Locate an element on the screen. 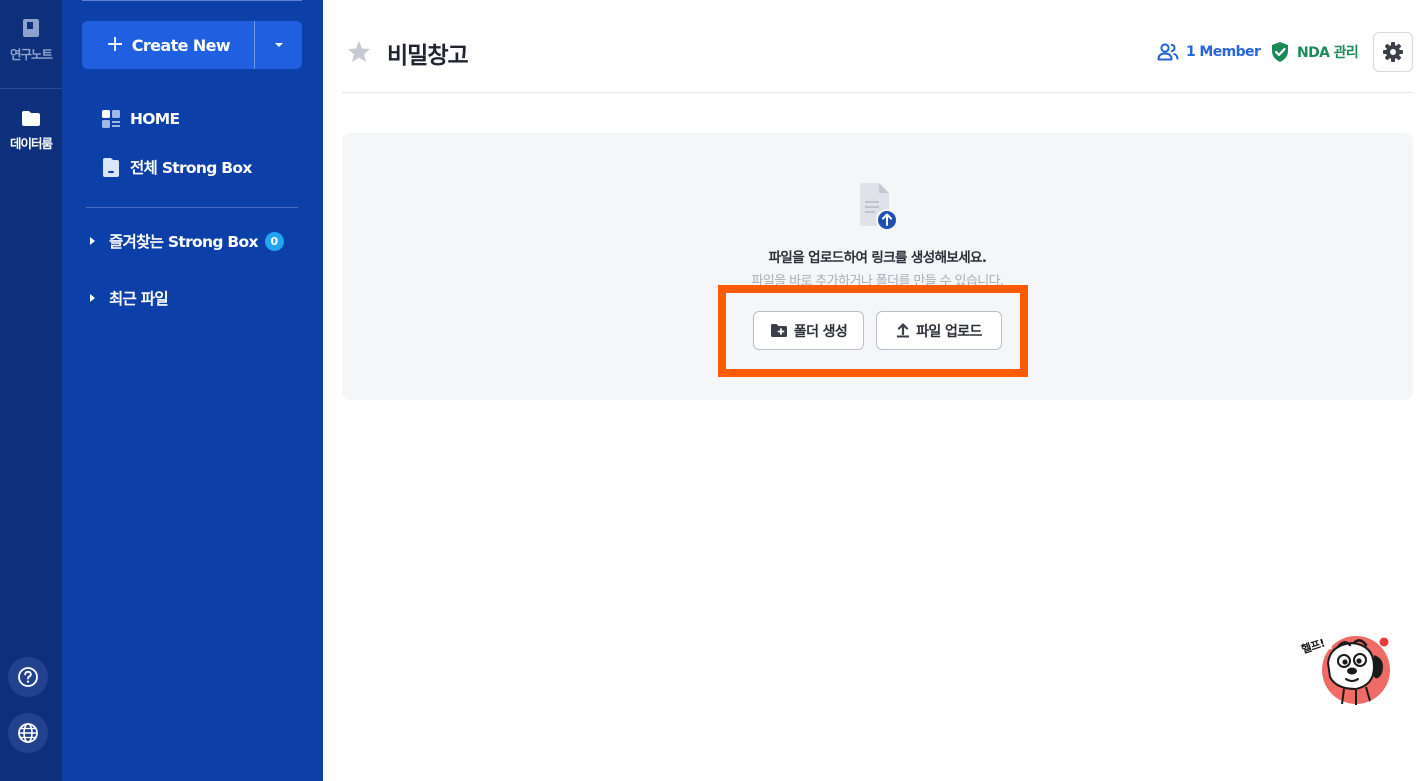 Image resolution: width=1421 pixels, height=781 pixels. member-label: 1 Member is located at coordinates (1223, 52).